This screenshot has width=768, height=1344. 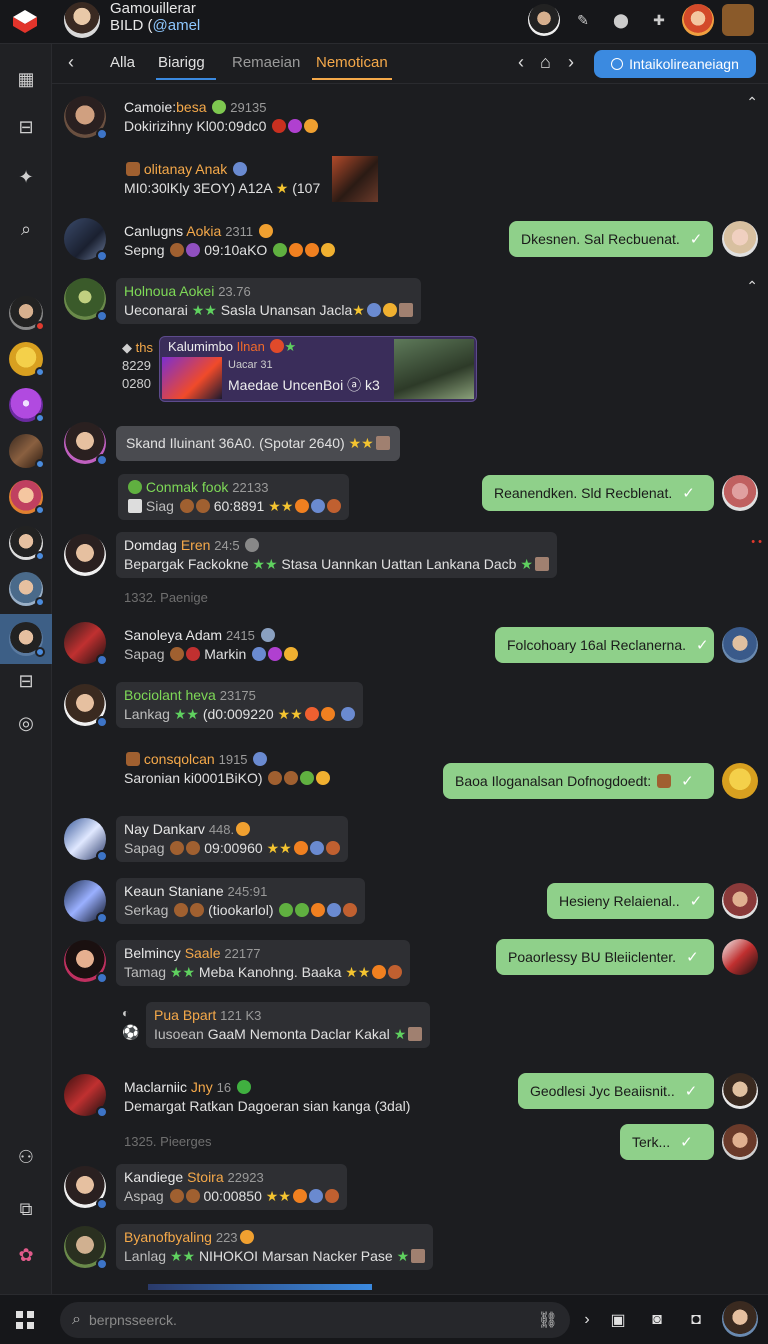 What do you see at coordinates (275, 1256) in the screenshot?
I see `message-text: Lanlag ★★ NIHOKOI Marsan Nacker Pase ★` at bounding box center [275, 1256].